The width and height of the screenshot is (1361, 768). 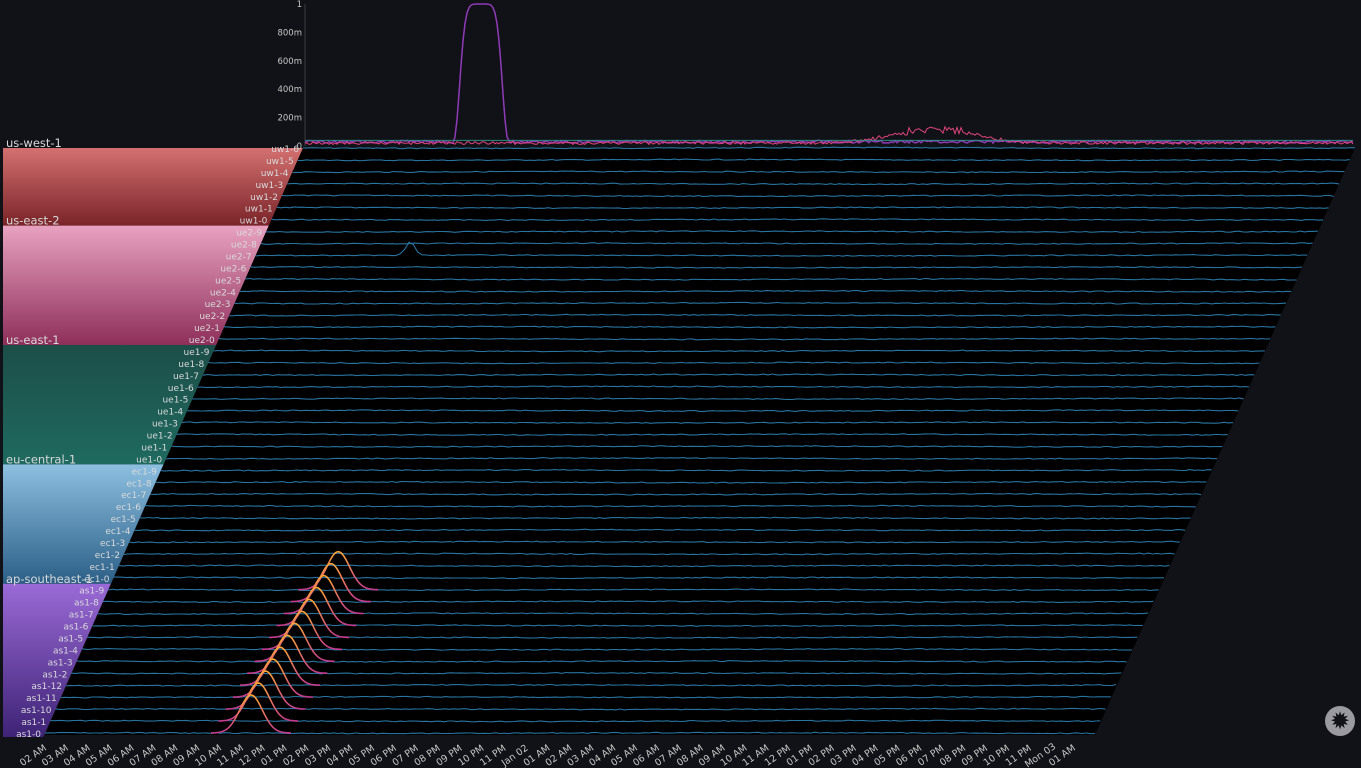 What do you see at coordinates (275, 174) in the screenshot?
I see `series-label: uw1-4` at bounding box center [275, 174].